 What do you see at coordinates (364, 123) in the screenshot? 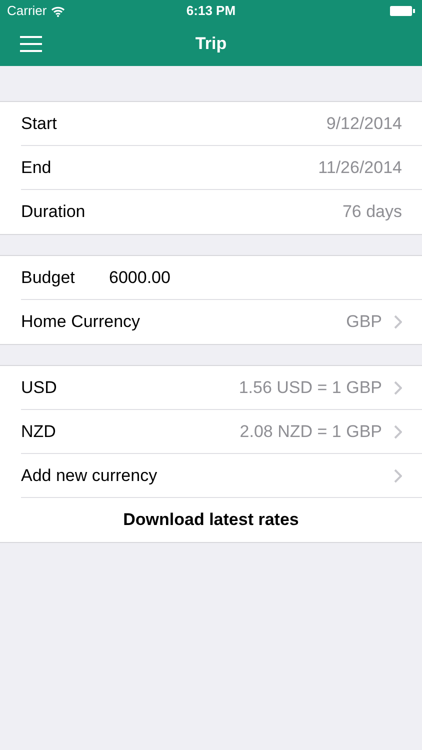
I see `row-value: 9/12/2014` at bounding box center [364, 123].